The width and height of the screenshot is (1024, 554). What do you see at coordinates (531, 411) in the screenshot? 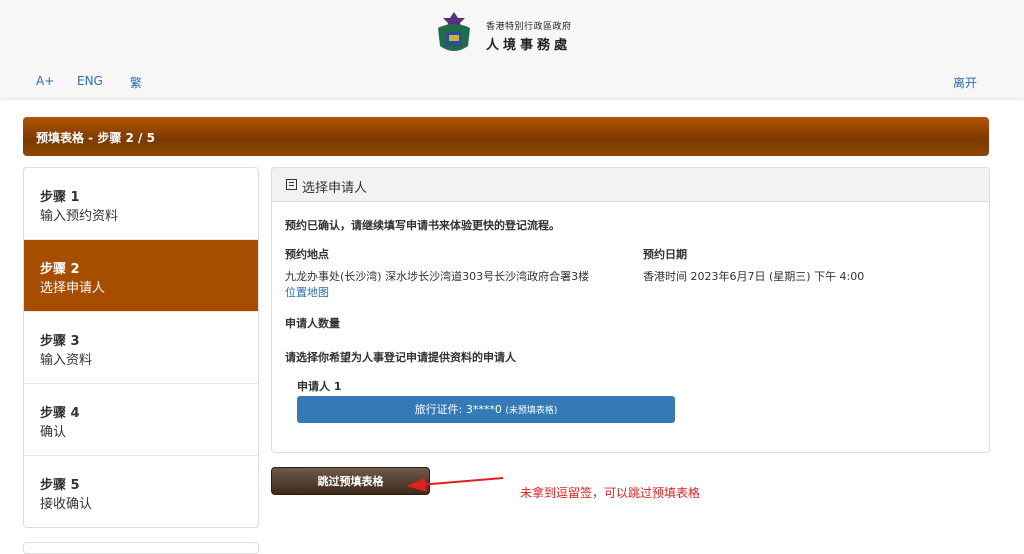
I see `prefill-status-note: (未预填表格)` at bounding box center [531, 411].